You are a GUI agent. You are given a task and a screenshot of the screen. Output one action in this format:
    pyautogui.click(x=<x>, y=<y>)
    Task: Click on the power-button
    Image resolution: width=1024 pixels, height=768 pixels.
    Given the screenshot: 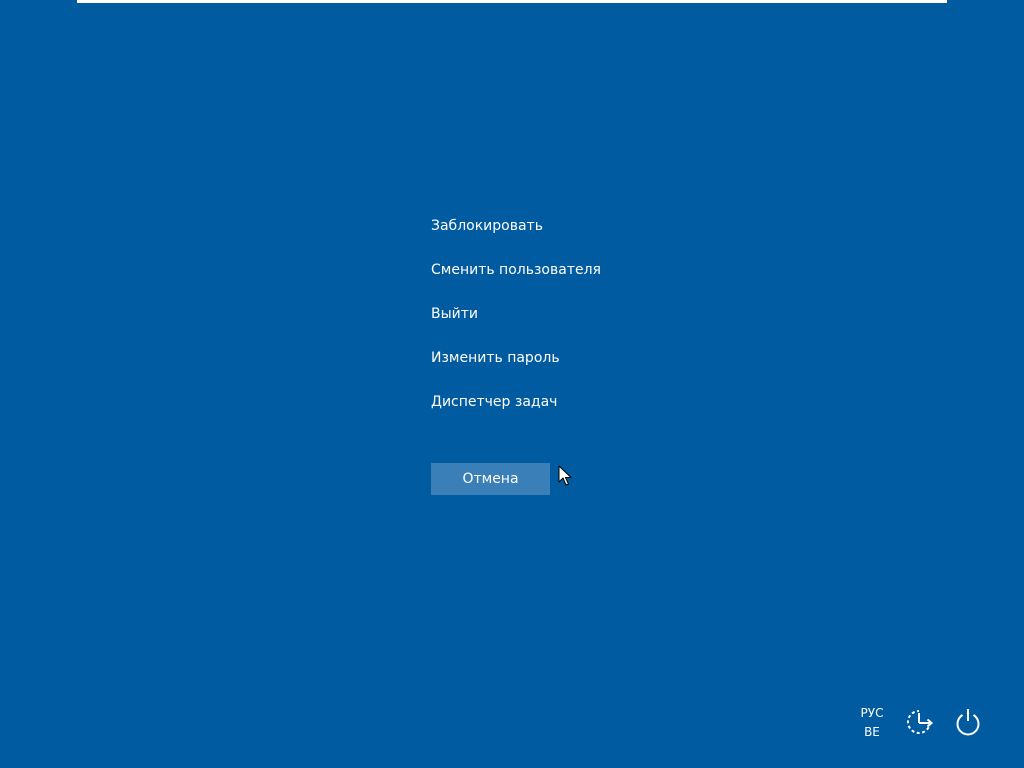 What is the action you would take?
    pyautogui.click(x=968, y=722)
    